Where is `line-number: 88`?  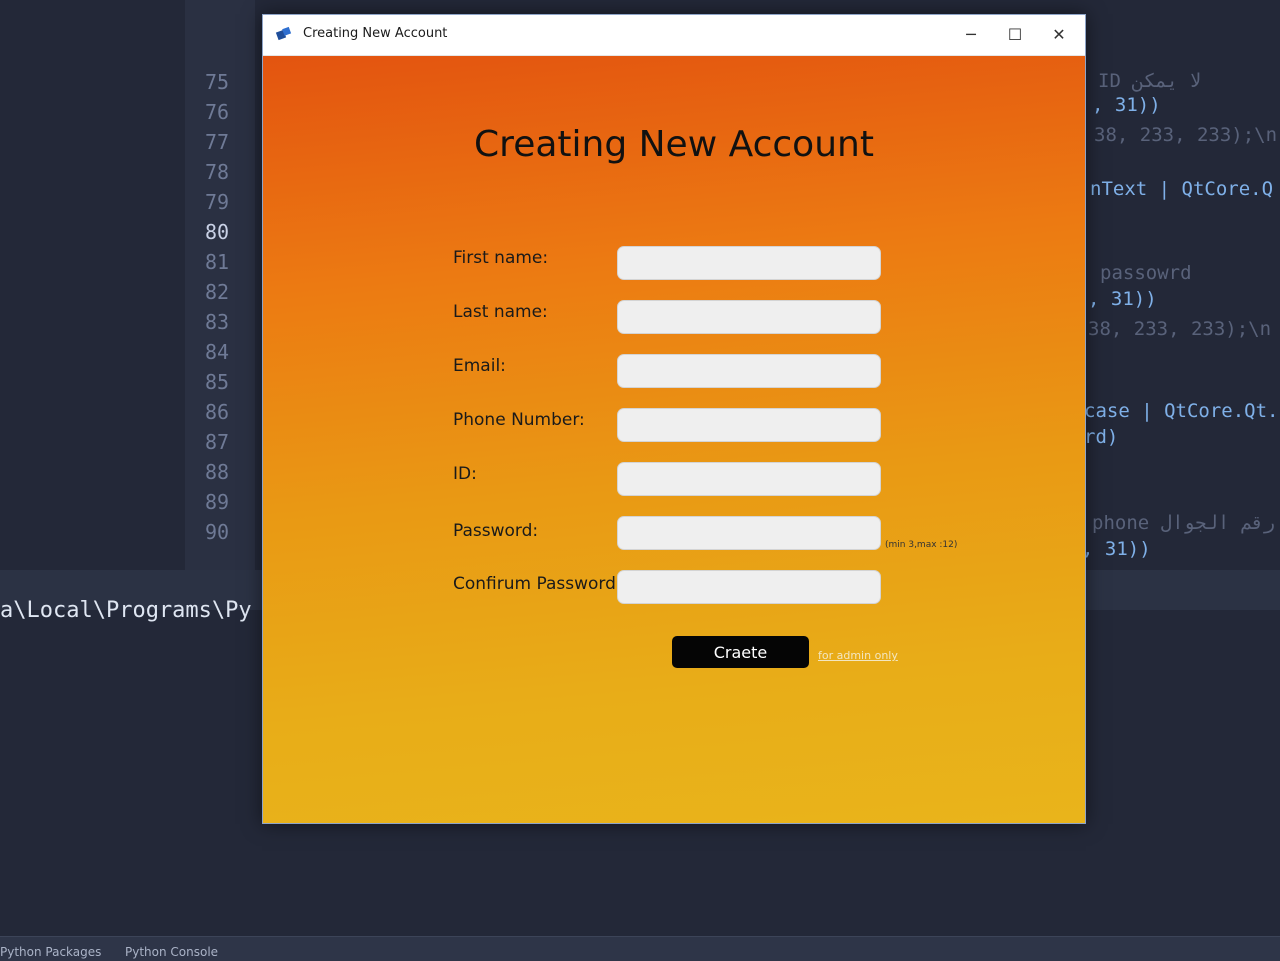 line-number: 88 is located at coordinates (217, 472).